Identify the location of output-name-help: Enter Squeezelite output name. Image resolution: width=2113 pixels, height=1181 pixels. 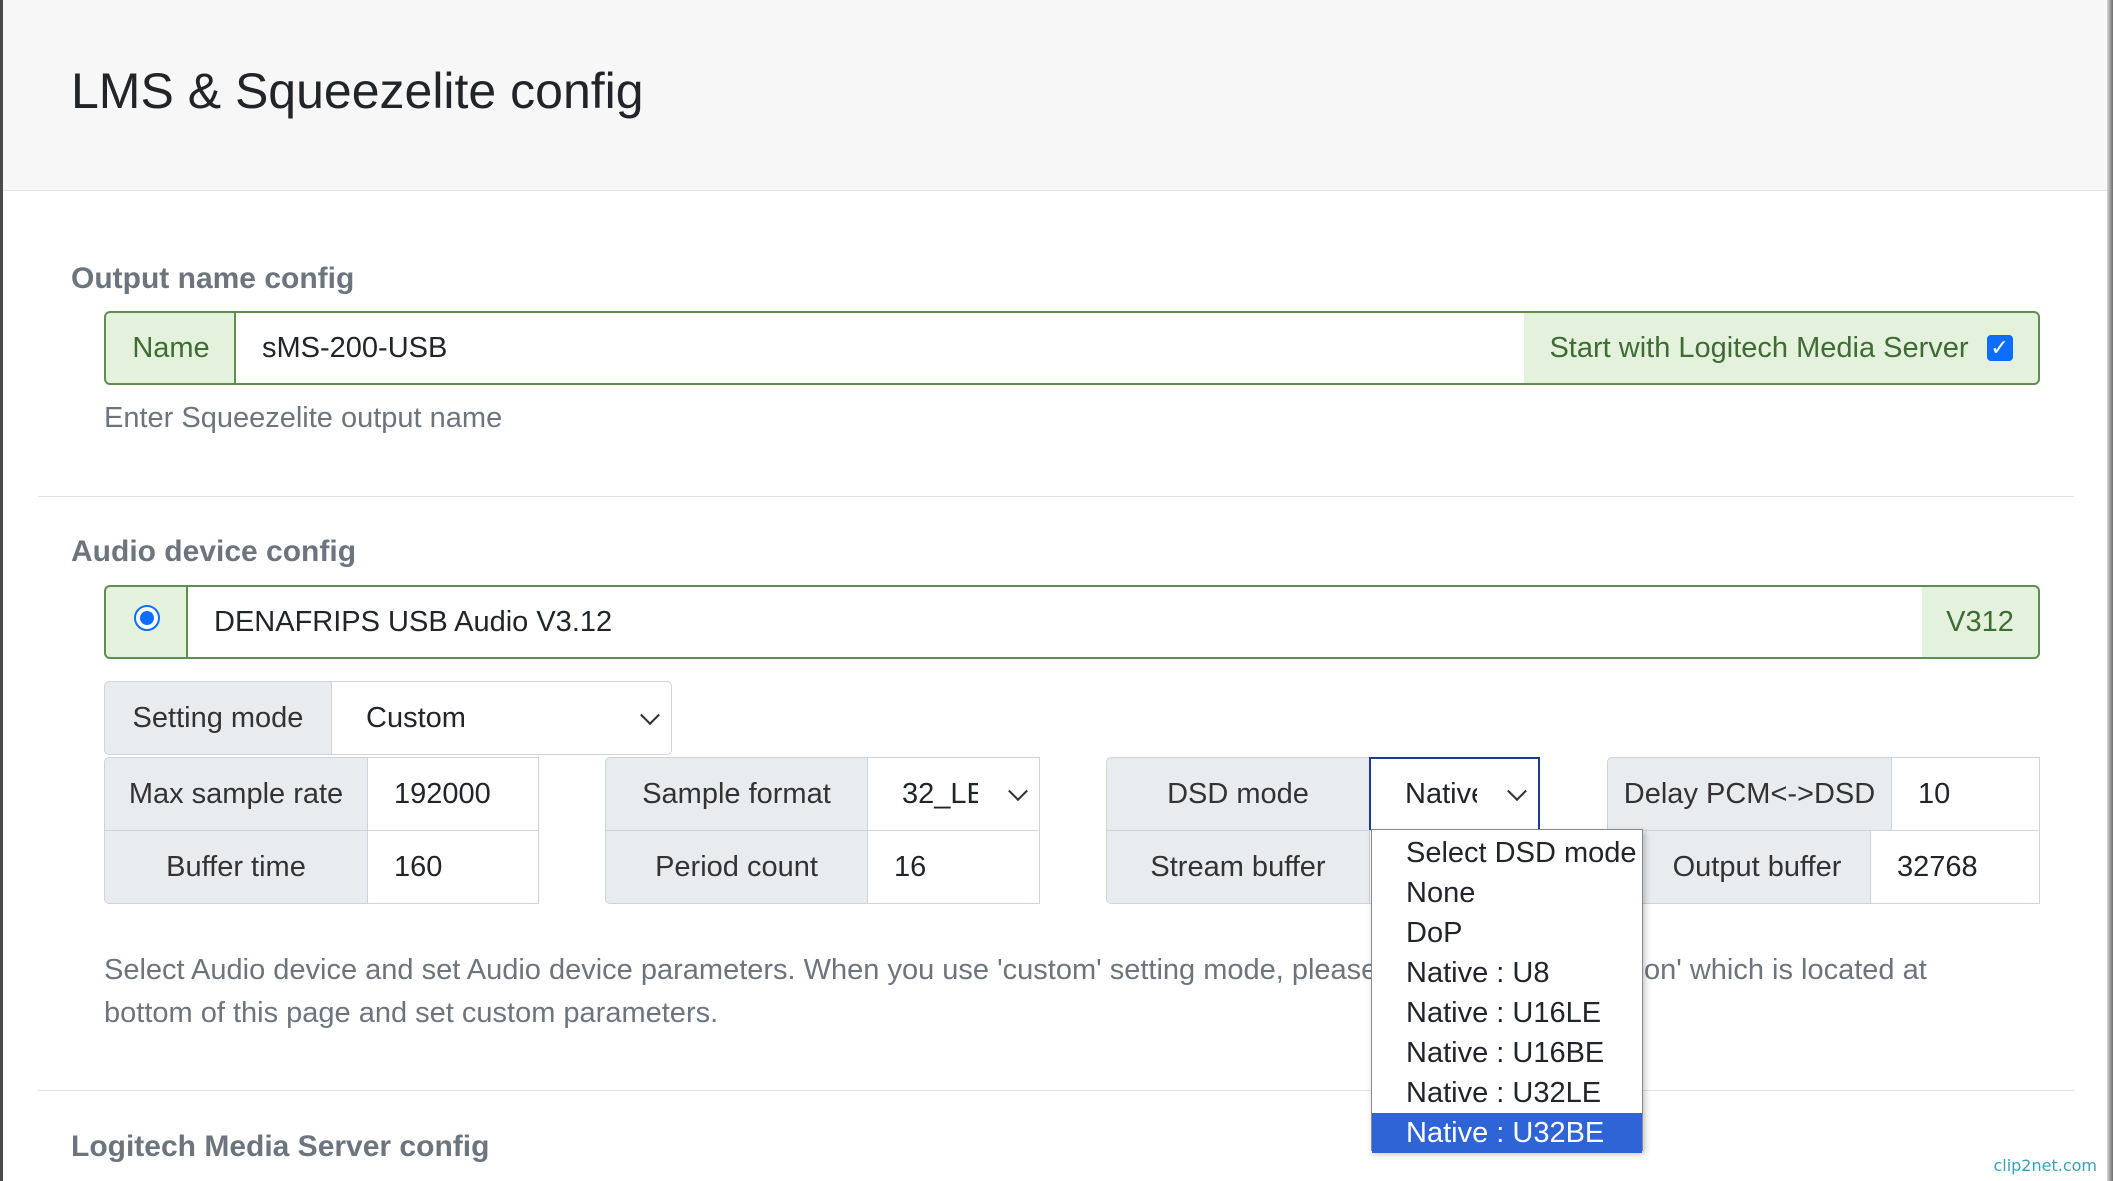
(303, 418).